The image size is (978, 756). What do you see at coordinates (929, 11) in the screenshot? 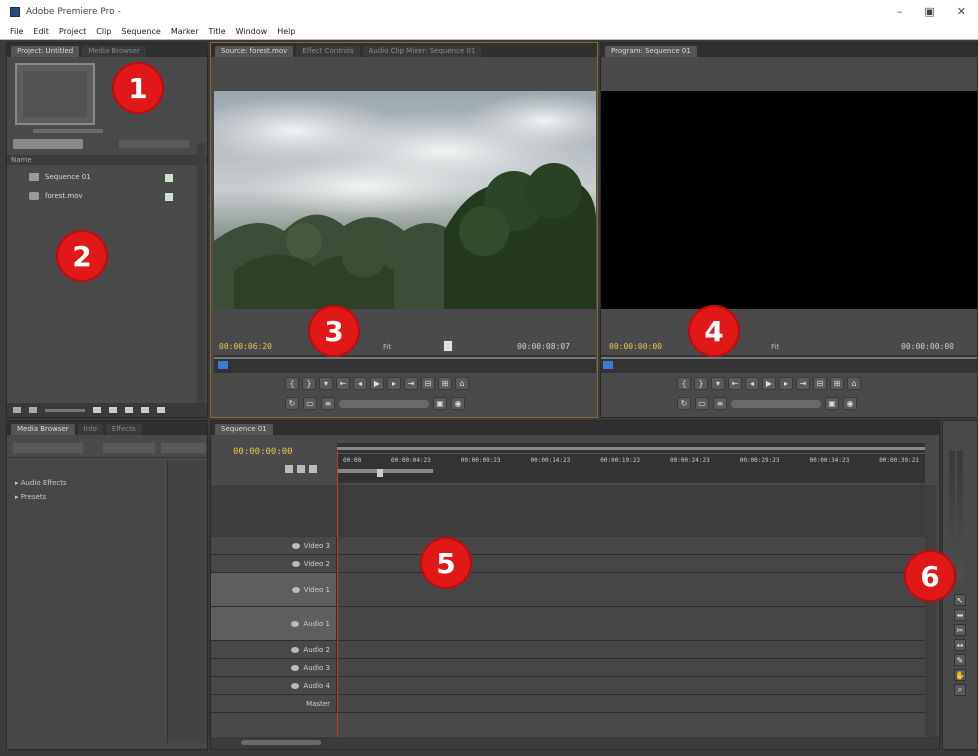
I see `maximize-button: ▣` at bounding box center [929, 11].